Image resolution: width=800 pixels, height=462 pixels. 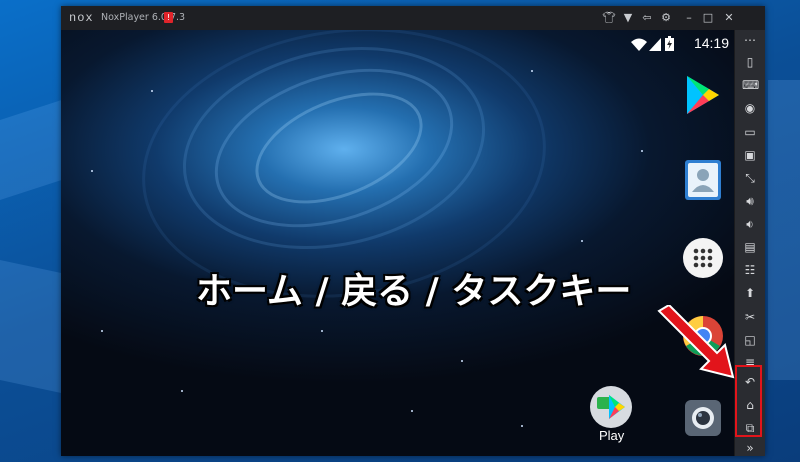 What do you see at coordinates (628, 18) in the screenshot?
I see `chevron-down-icon: ▼` at bounding box center [628, 18].